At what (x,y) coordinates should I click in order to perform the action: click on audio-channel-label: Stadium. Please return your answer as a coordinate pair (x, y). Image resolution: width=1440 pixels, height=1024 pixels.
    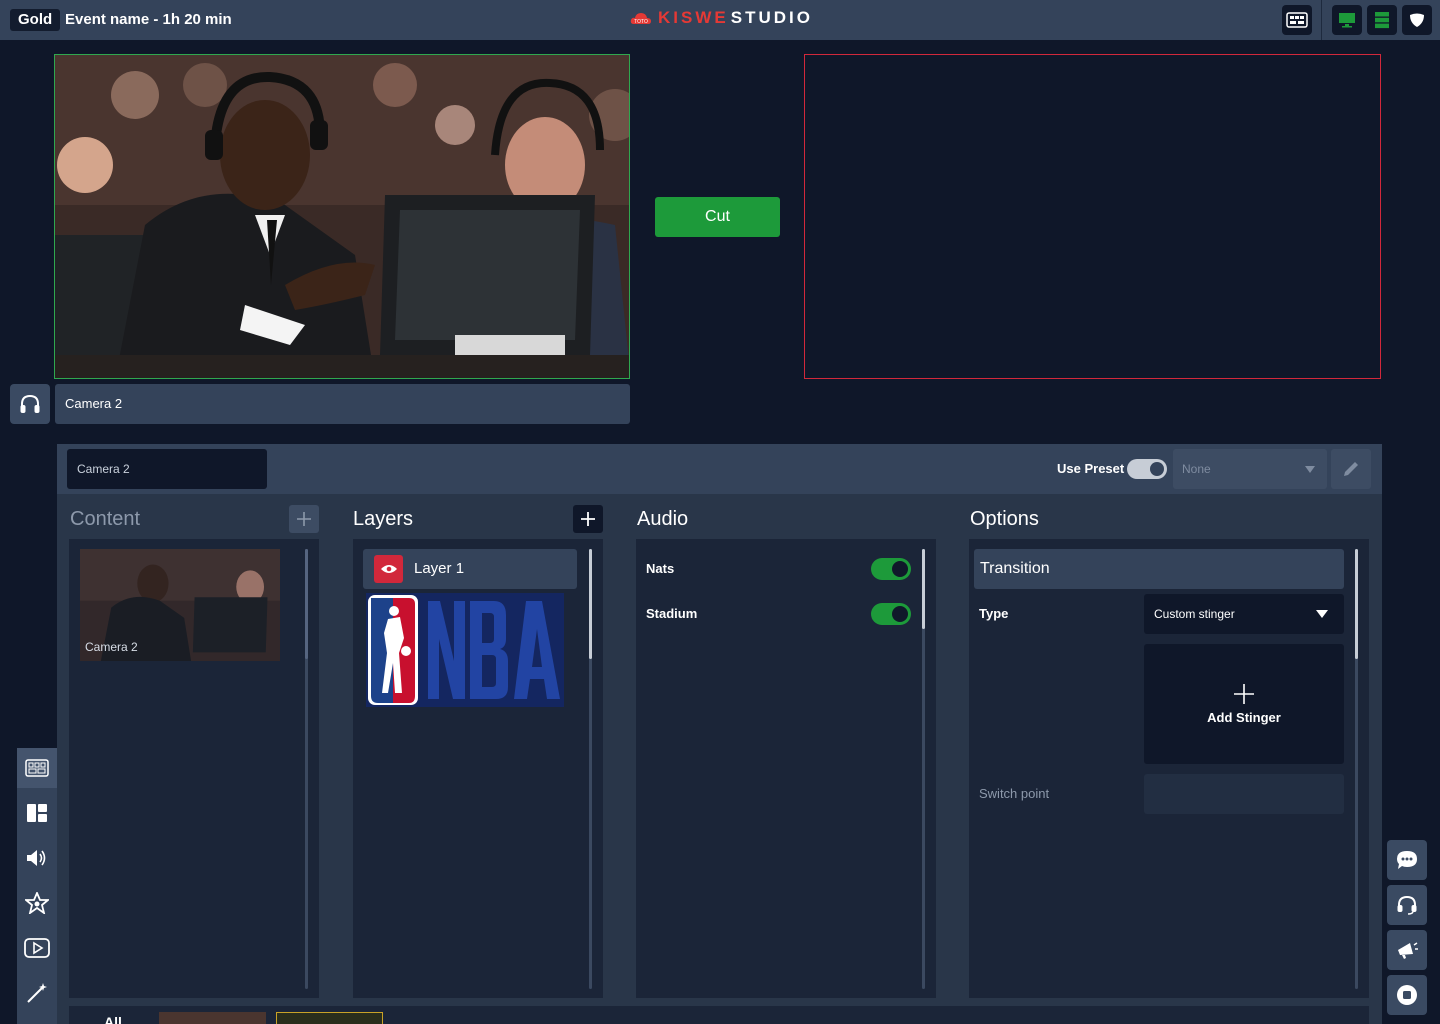
    Looking at the image, I should click on (672, 613).